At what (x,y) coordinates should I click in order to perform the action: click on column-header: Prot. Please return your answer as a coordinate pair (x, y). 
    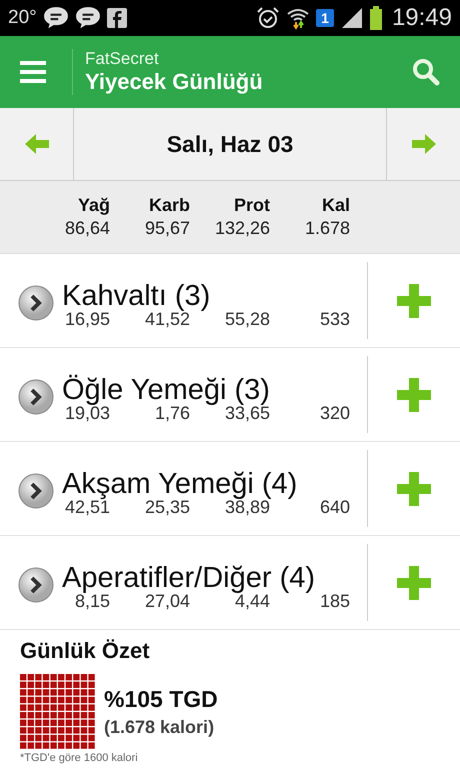
    Looking at the image, I should click on (251, 205).